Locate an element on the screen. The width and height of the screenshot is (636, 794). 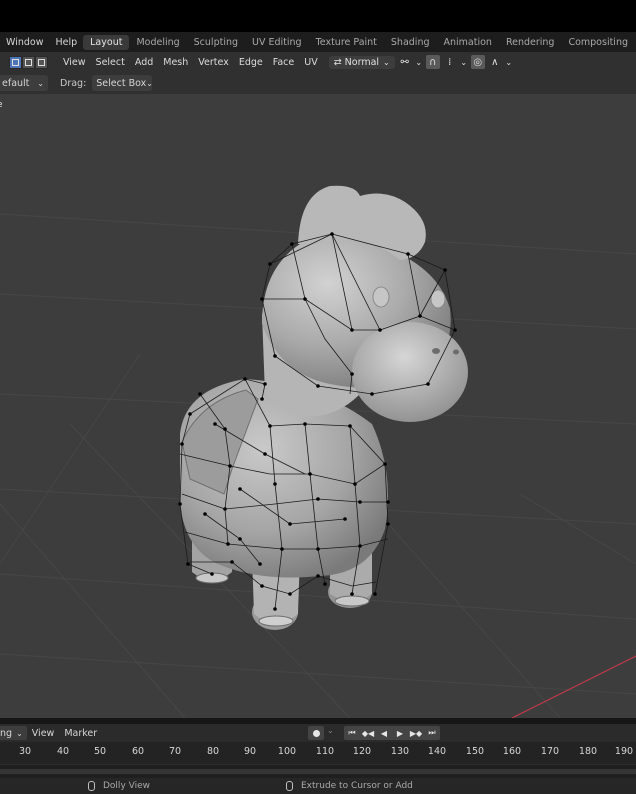
frame-tick: 40 is located at coordinates (63, 751).